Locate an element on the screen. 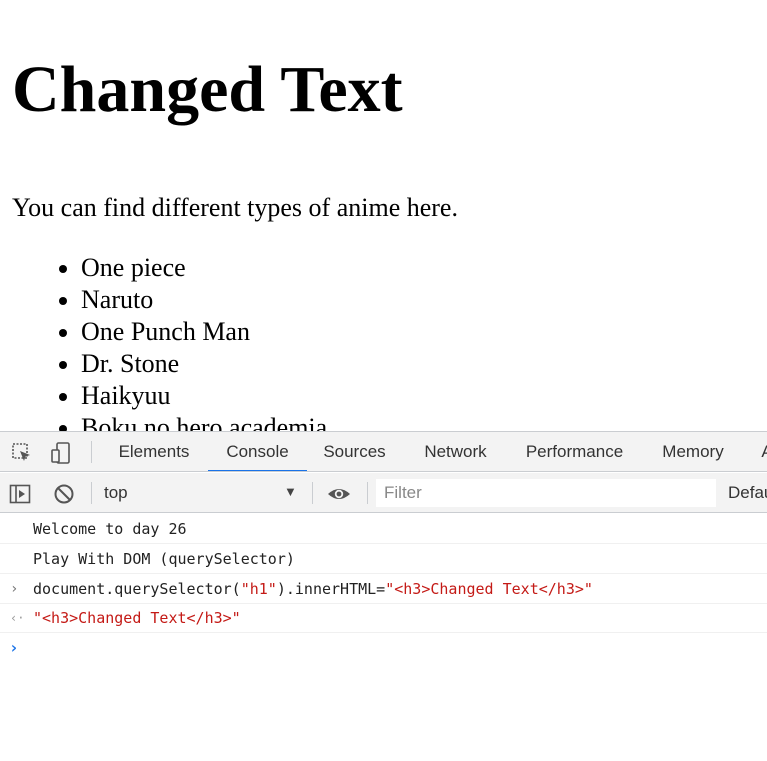 The image size is (767, 761). result-chevron-icon: ‹· is located at coordinates (17, 618).